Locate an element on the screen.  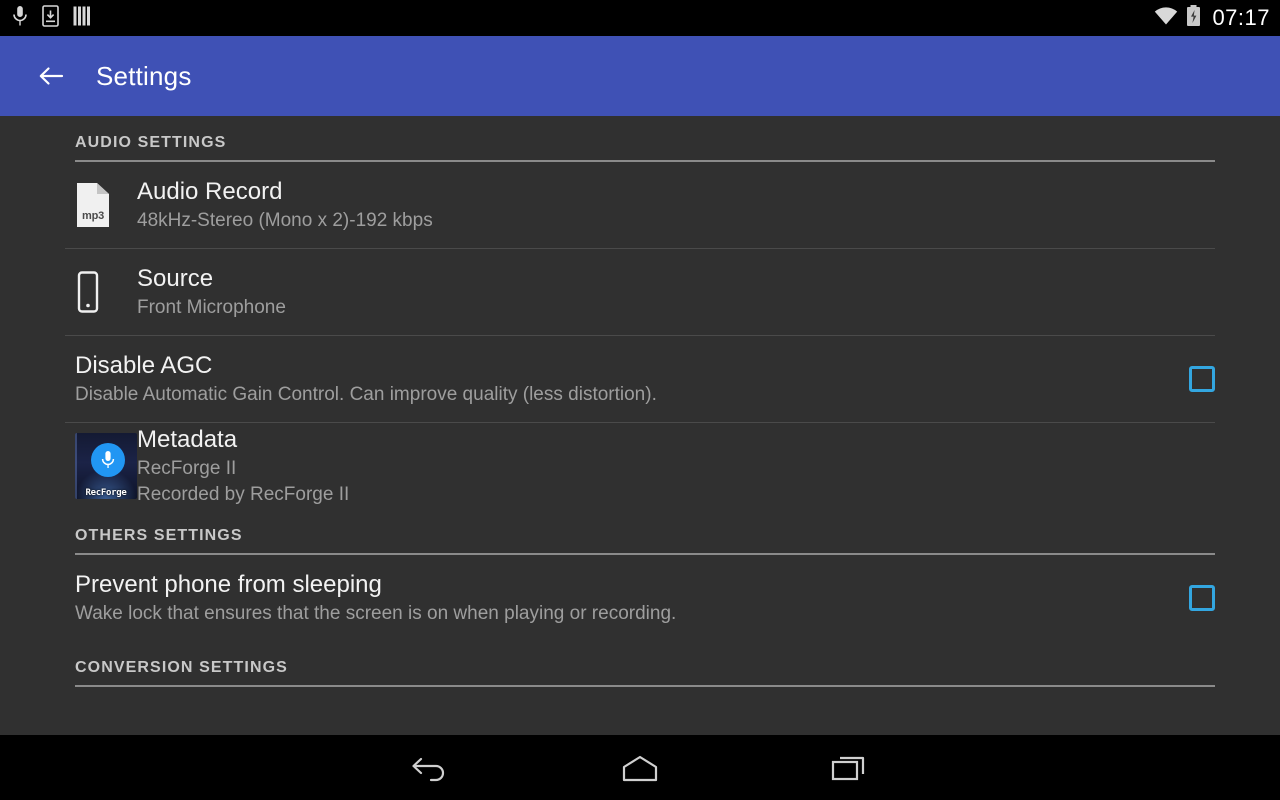
phone-icon is located at coordinates (106, 292).